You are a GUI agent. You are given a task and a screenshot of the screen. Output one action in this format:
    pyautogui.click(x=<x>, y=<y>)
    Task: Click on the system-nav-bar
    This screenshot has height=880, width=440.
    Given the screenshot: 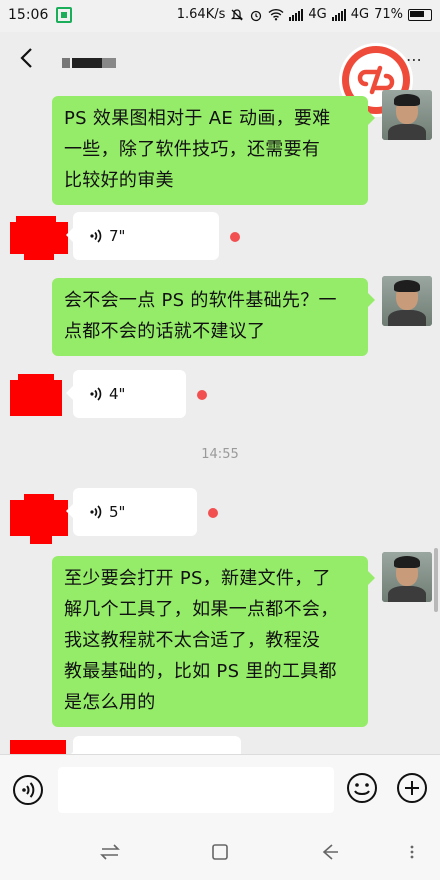 What is the action you would take?
    pyautogui.click(x=220, y=853)
    